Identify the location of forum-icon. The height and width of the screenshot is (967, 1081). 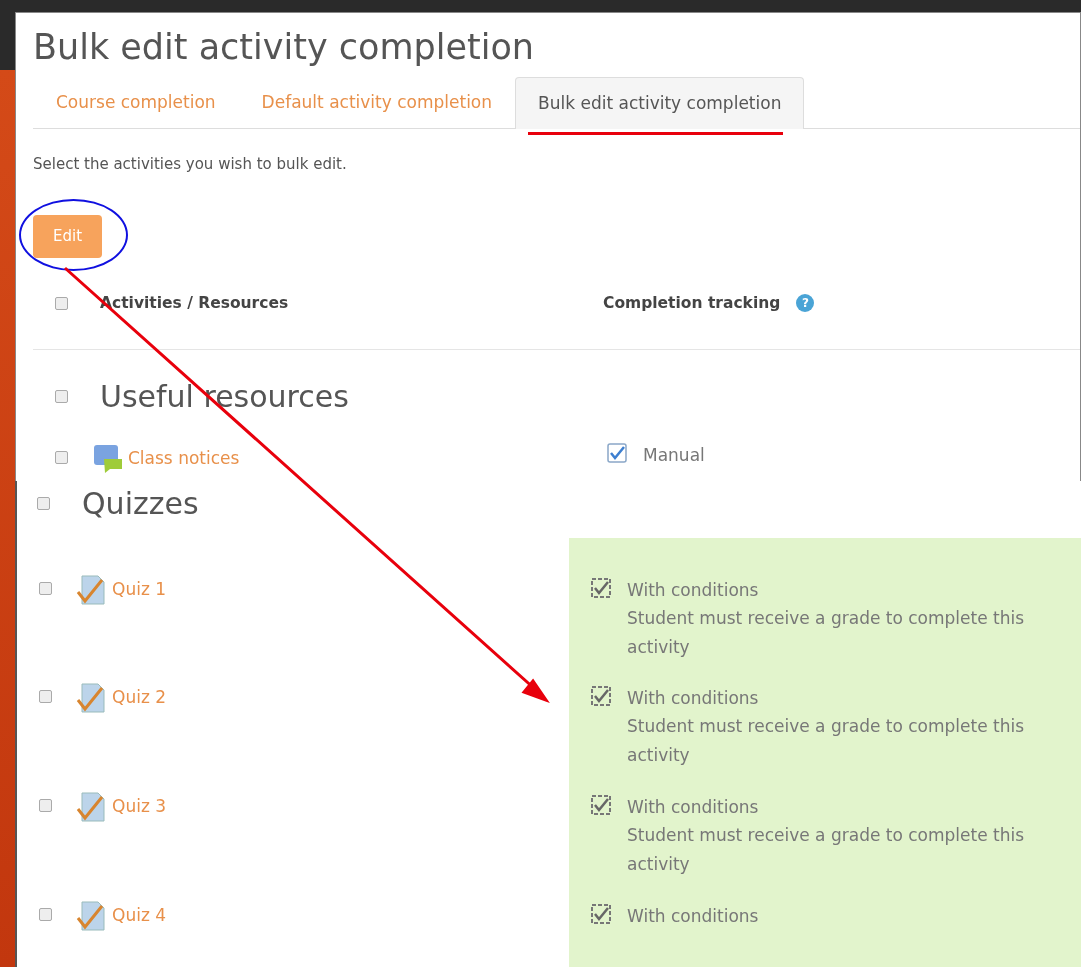
(108, 459).